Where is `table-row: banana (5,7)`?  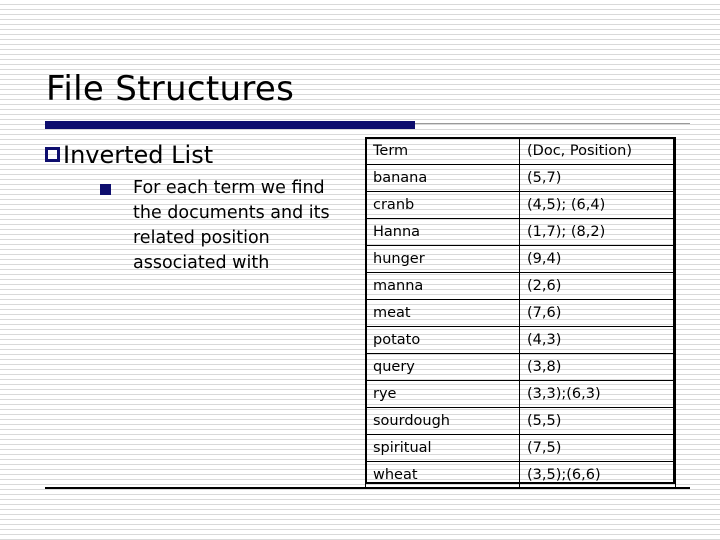
table-row: banana (5,7) is located at coordinates (520, 178).